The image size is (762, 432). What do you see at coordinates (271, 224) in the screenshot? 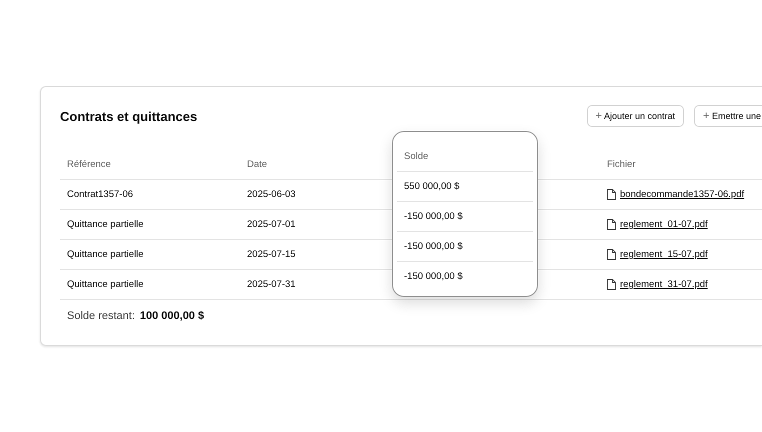
I see `table-cell: 2025-07-01` at bounding box center [271, 224].